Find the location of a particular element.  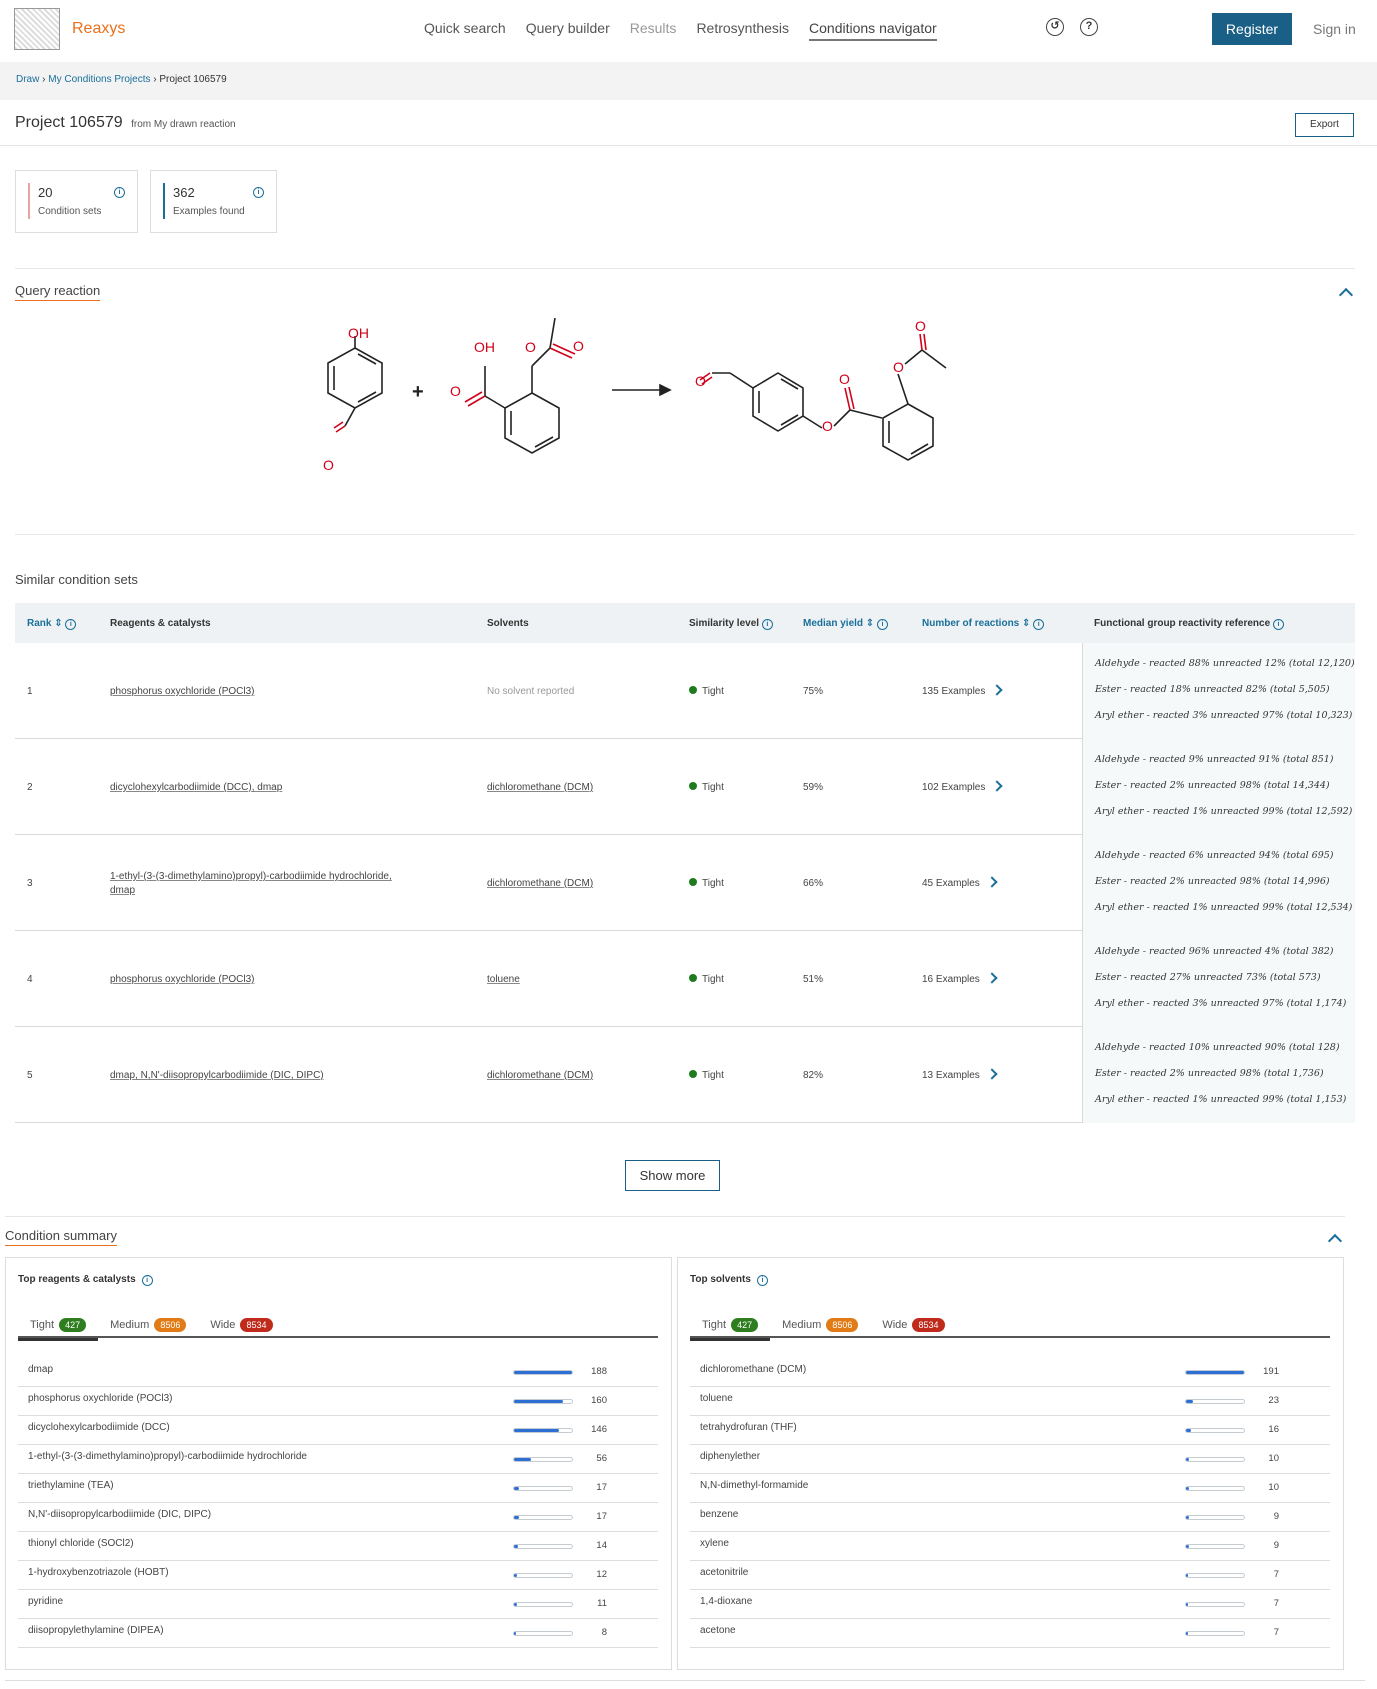

examples-link: 135 Examples is located at coordinates (963, 690).